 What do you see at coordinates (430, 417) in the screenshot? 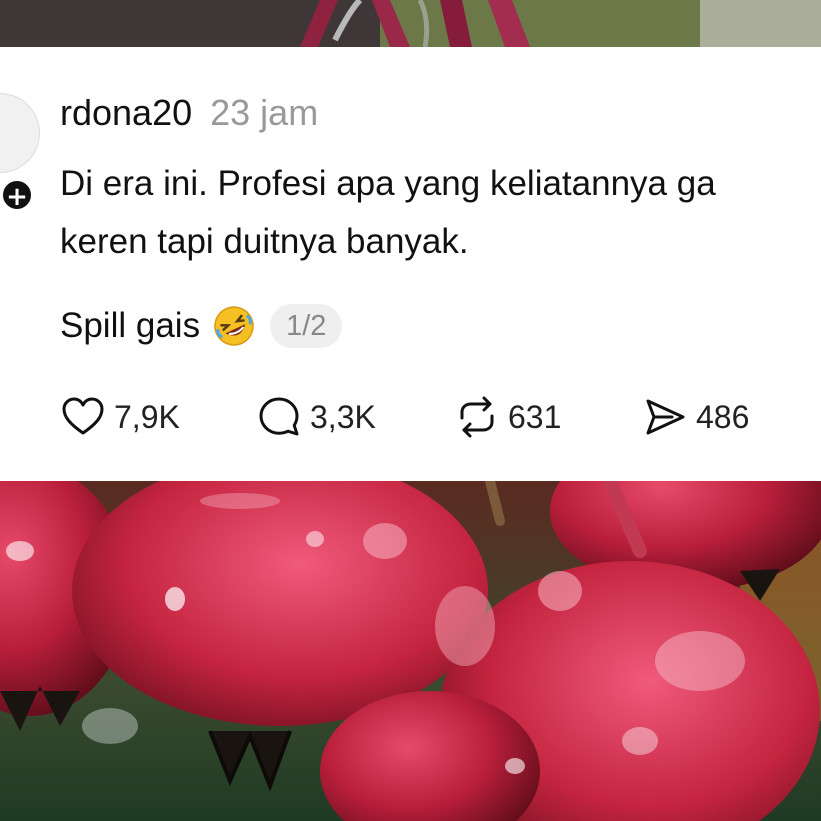
I see `action-bar: 7,9K 3,3K 631 486` at bounding box center [430, 417].